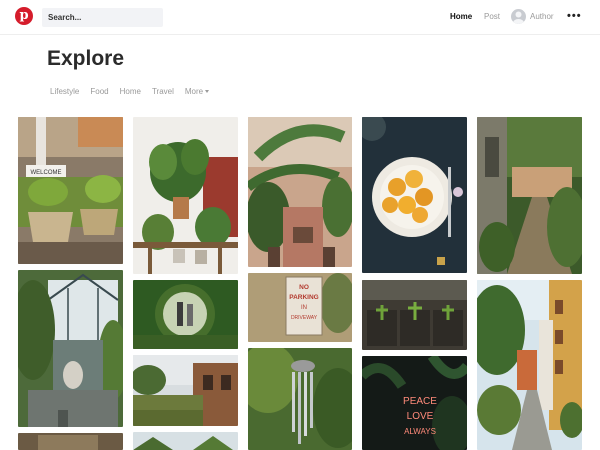 This screenshot has width=600, height=450. What do you see at coordinates (70, 190) in the screenshot?
I see `pin-image-plant-baskets: WELCOME` at bounding box center [70, 190].